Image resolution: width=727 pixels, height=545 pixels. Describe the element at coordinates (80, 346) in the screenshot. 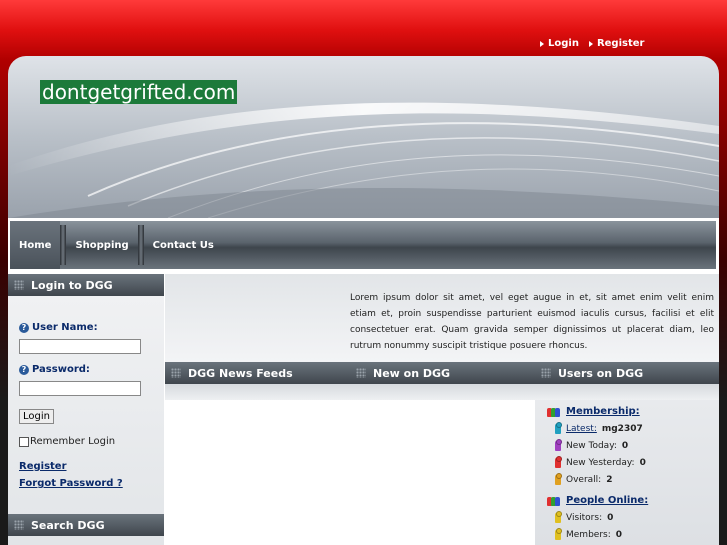

I see `username-input` at that location.